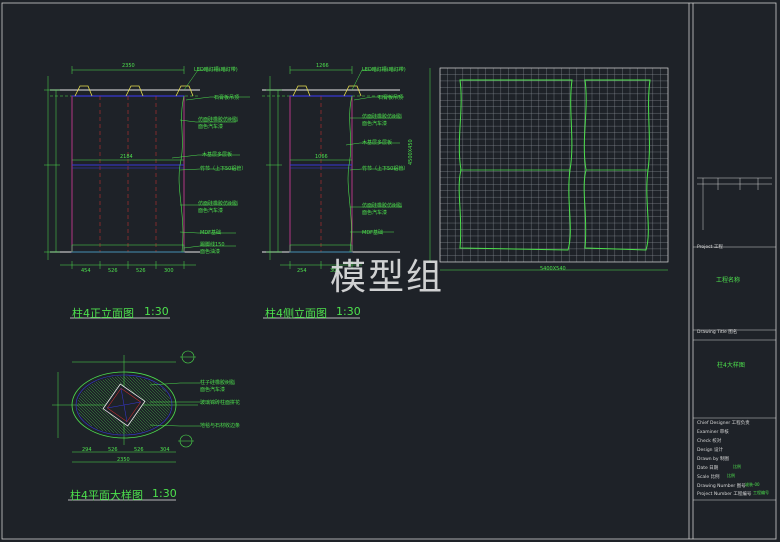 This screenshot has width=780, height=542. I want to click on plan-annotation: 面色汽车漆, so click(213, 390).